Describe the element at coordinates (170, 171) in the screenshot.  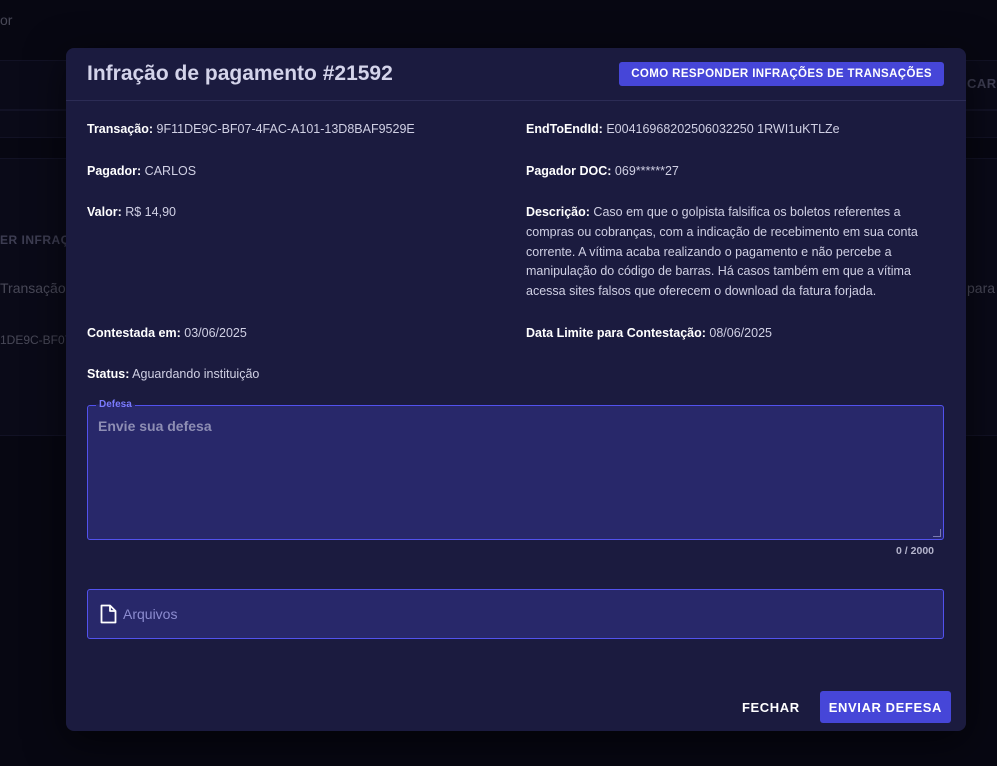
I see `field-value: CARLOS` at that location.